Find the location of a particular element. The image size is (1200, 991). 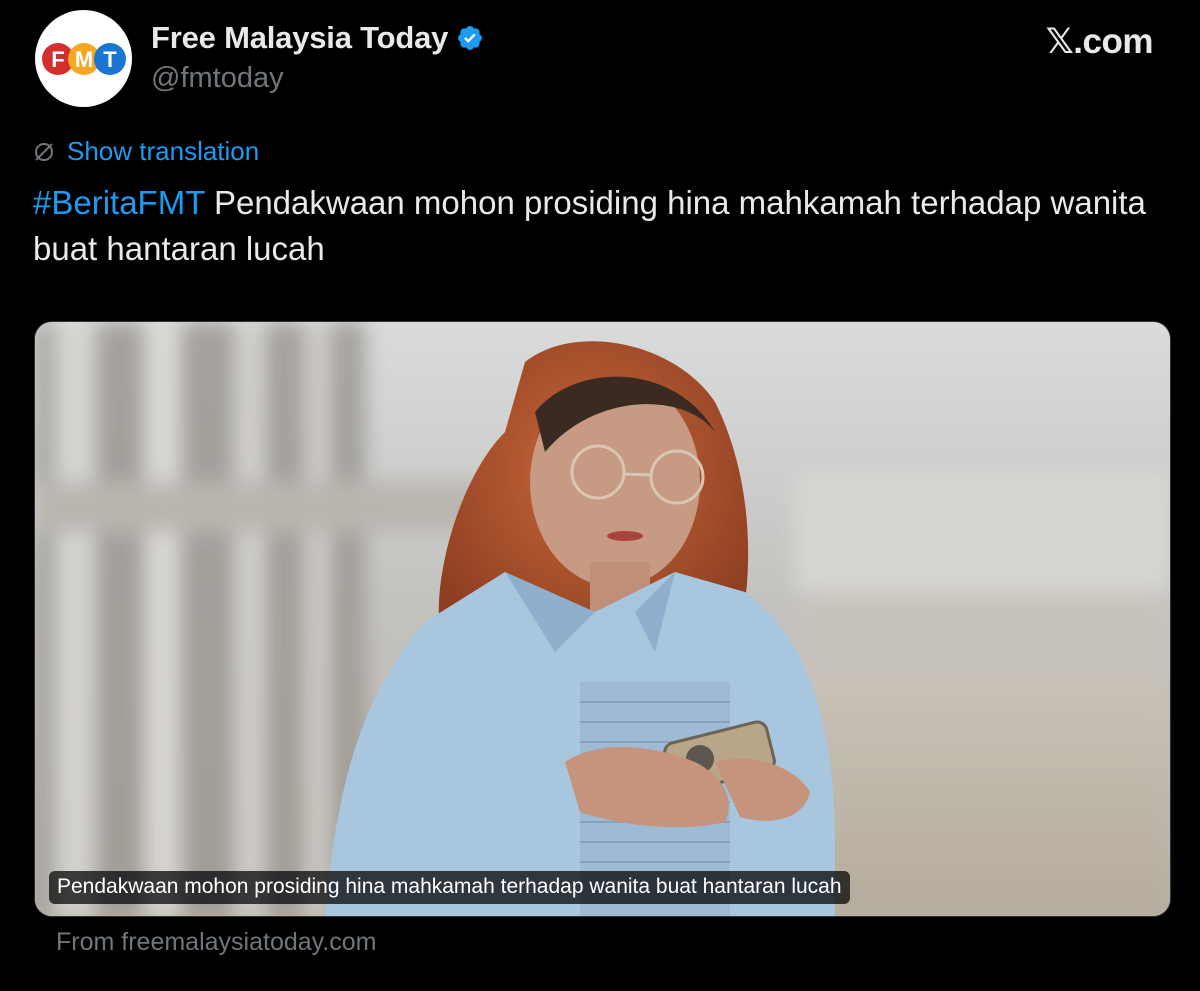

display-name-row: Free Malaysia Today is located at coordinates (317, 38).